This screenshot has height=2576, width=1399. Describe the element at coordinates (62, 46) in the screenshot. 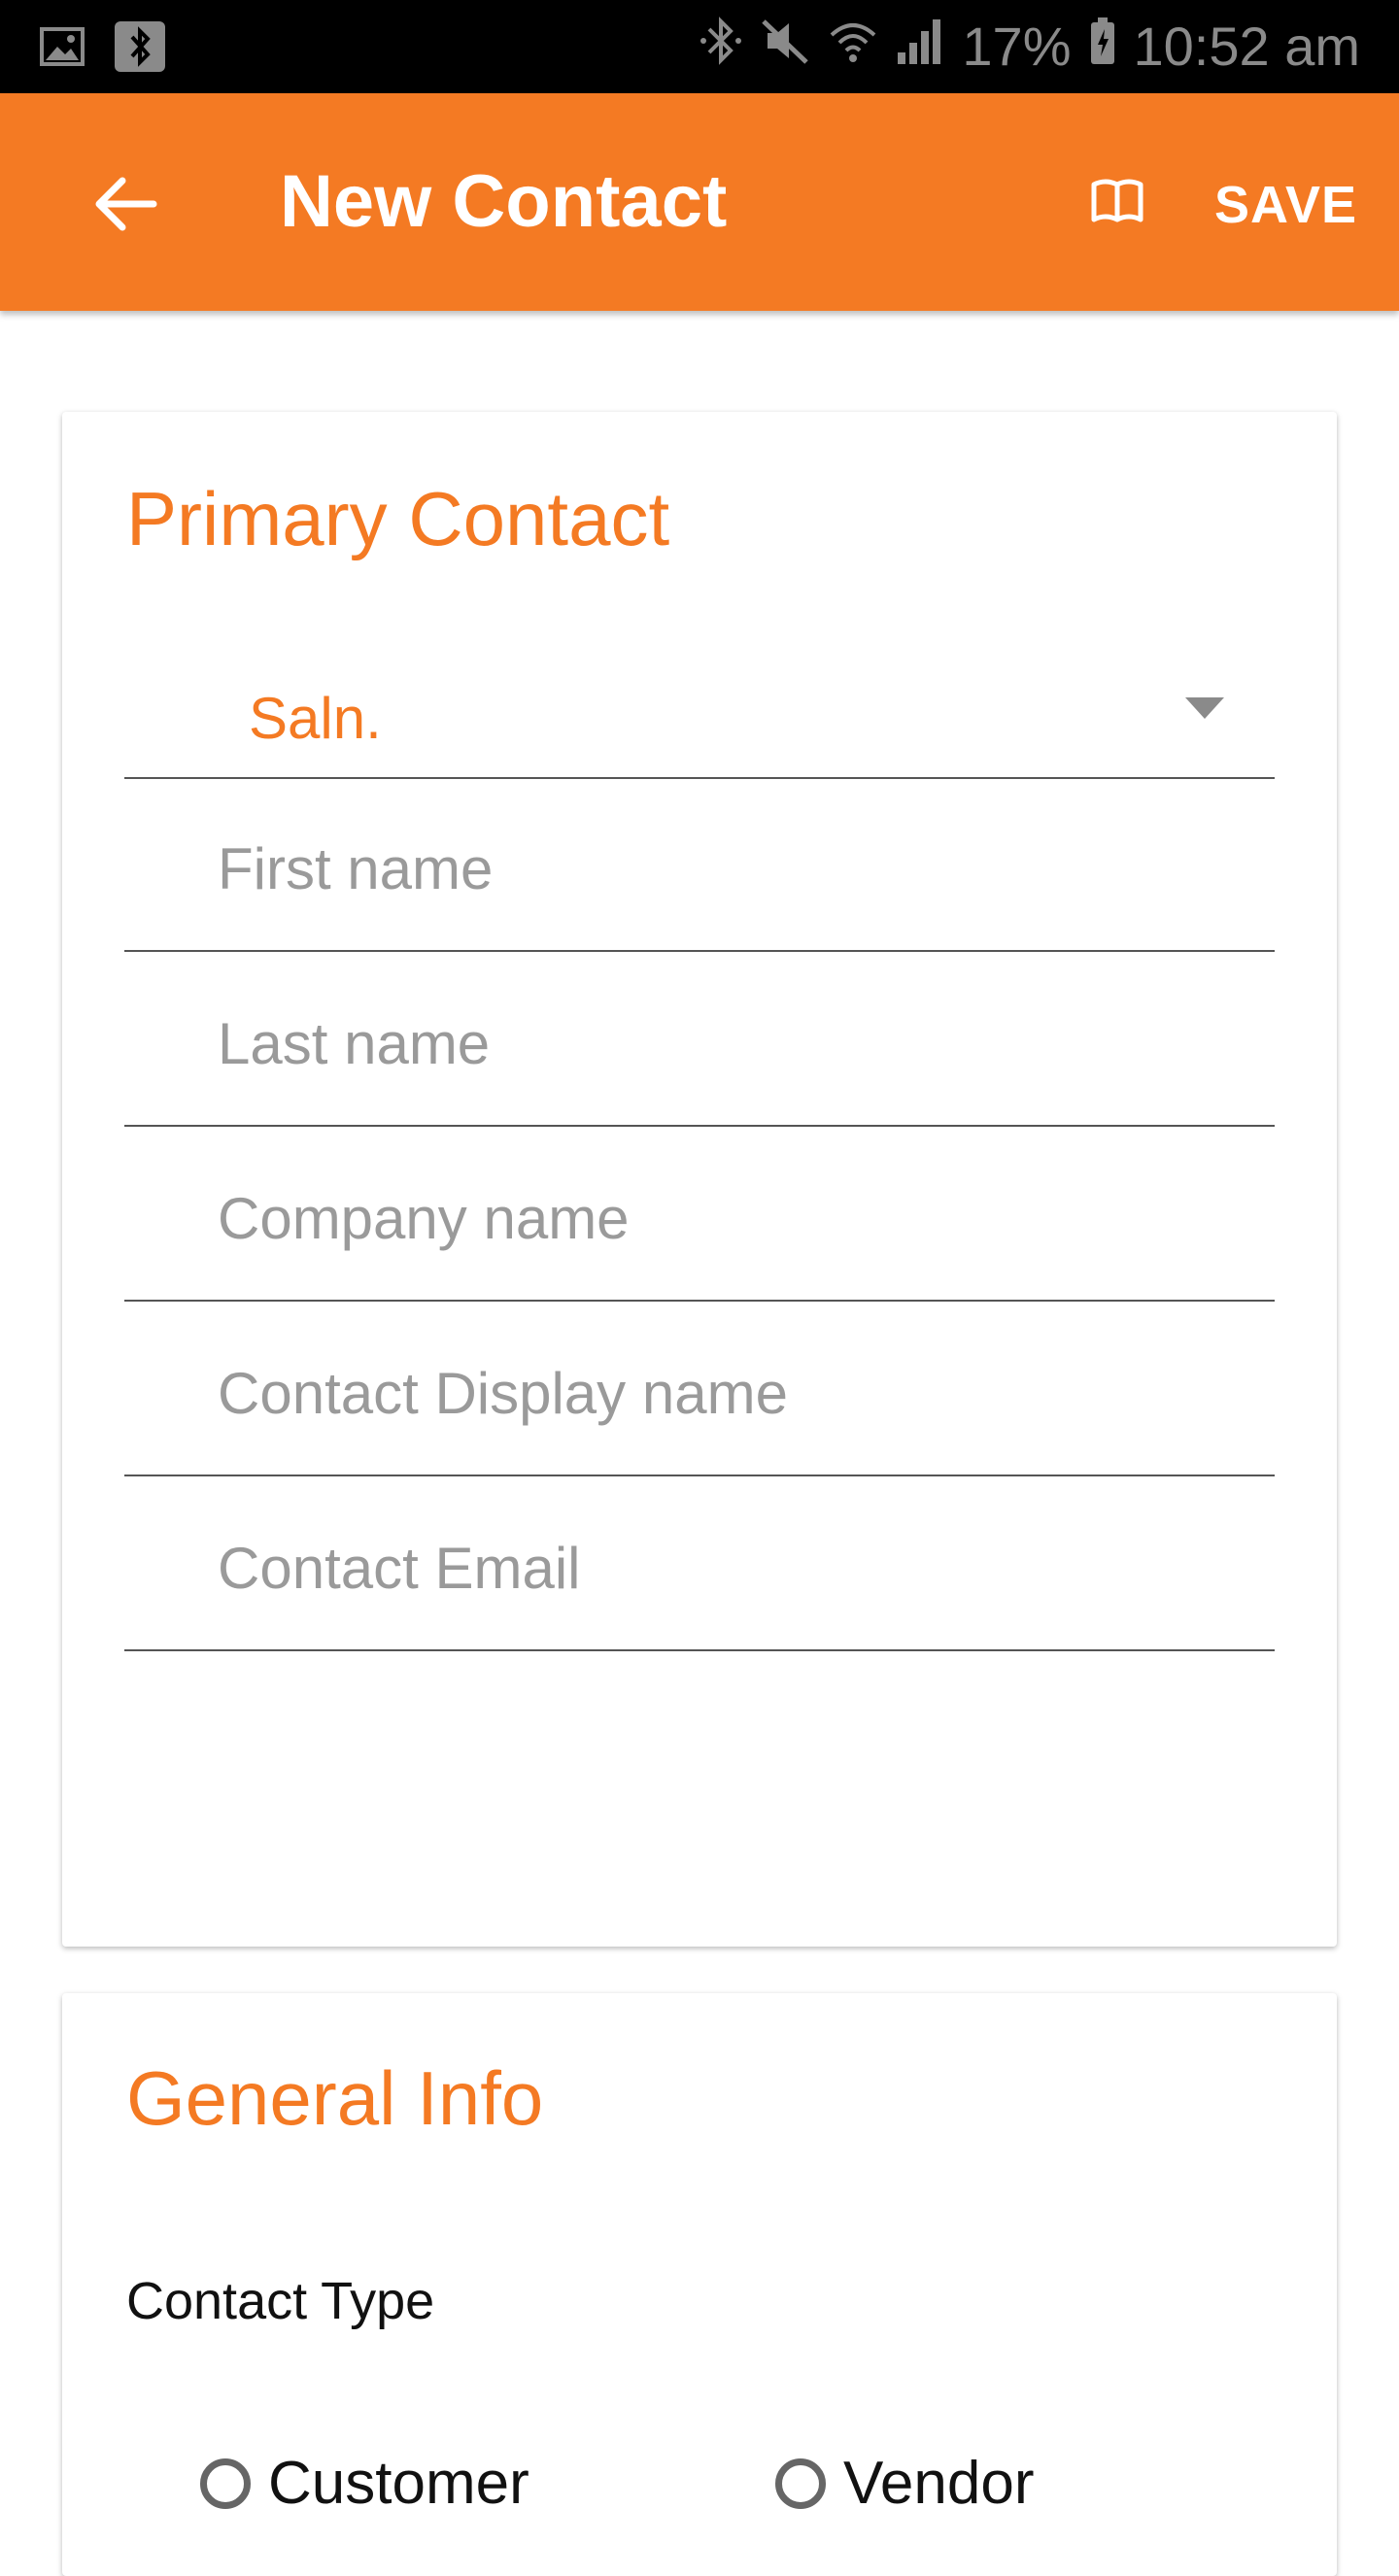

I see `image-icon` at that location.